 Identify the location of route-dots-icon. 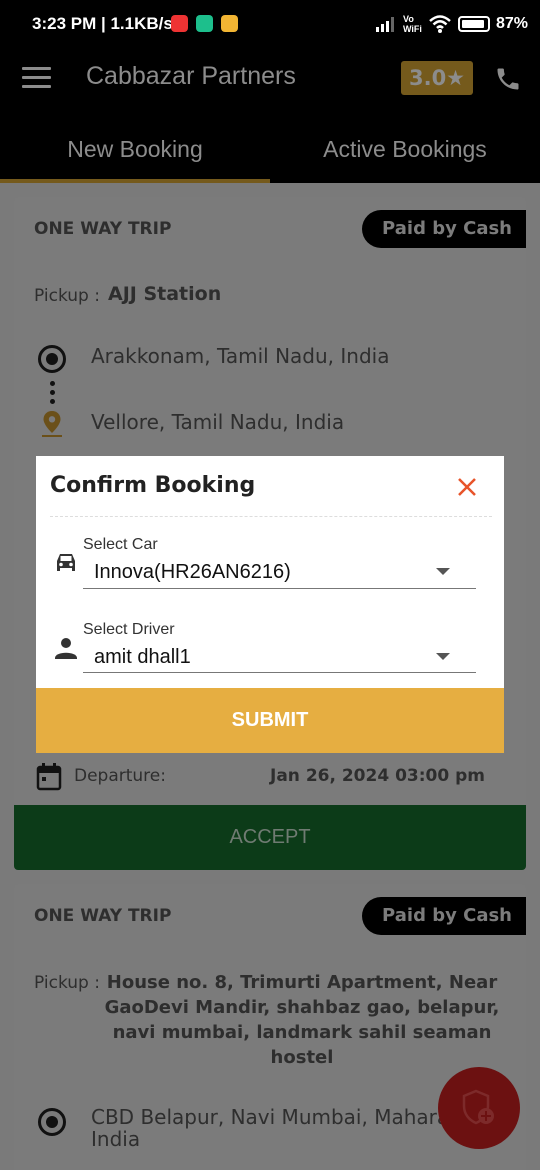
(53, 394).